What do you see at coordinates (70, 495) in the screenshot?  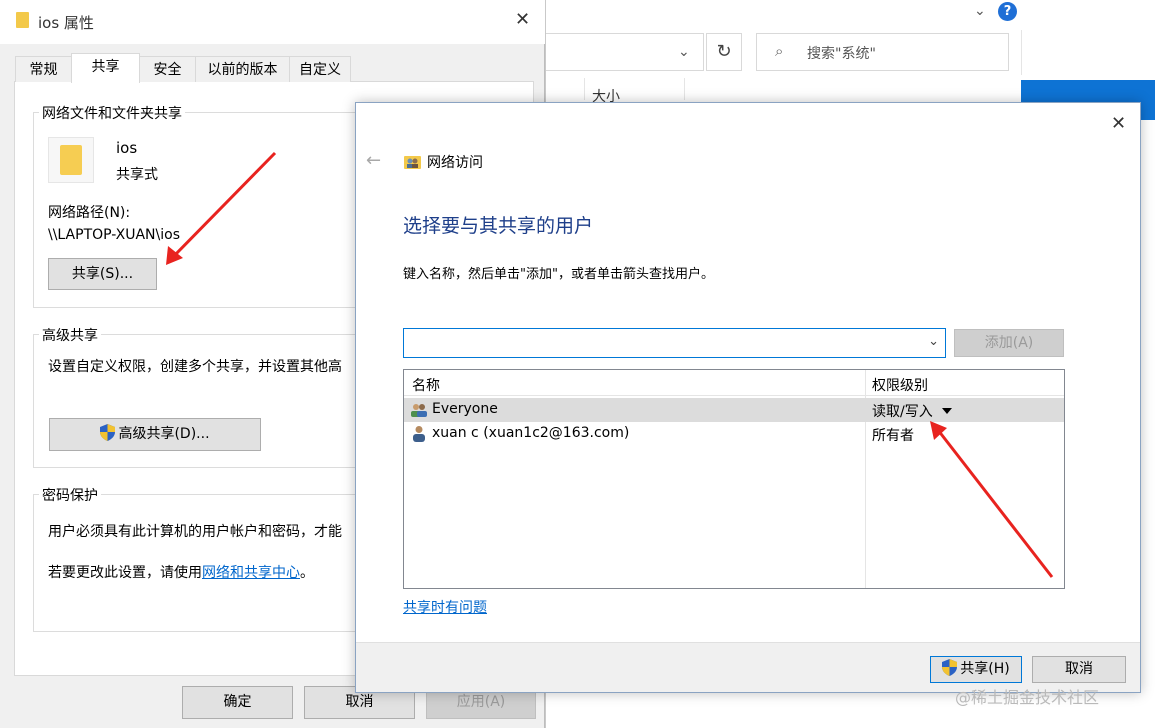 I see `group-label: 密码保护` at bounding box center [70, 495].